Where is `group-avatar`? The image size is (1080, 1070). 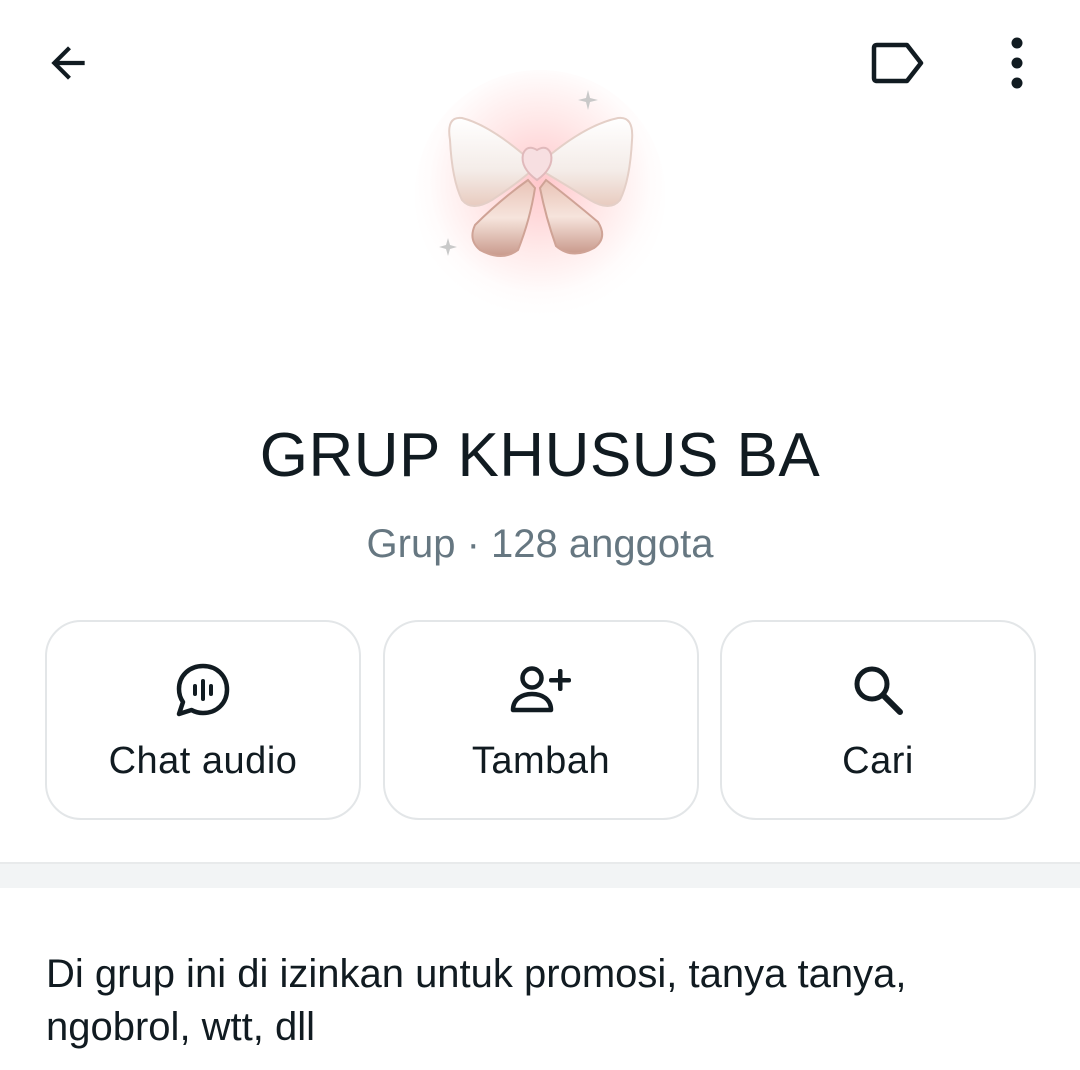
group-avatar is located at coordinates (540, 190).